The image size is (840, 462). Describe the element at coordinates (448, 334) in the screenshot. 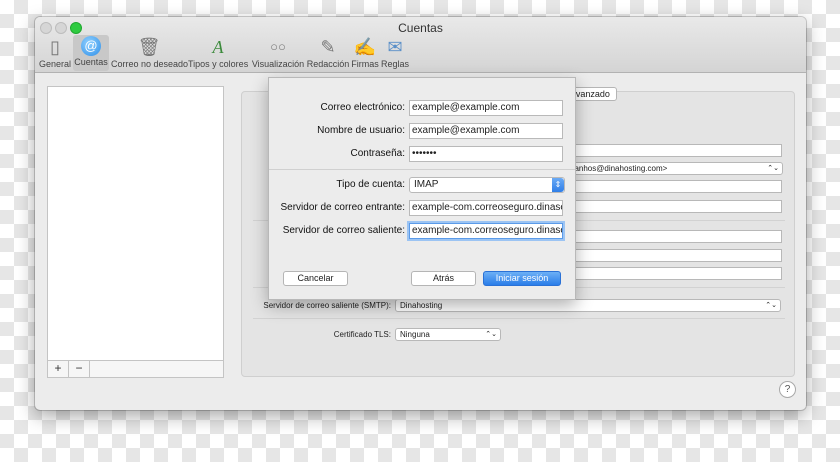

I see `tls-select: Ninguna ⌃⌄` at that location.